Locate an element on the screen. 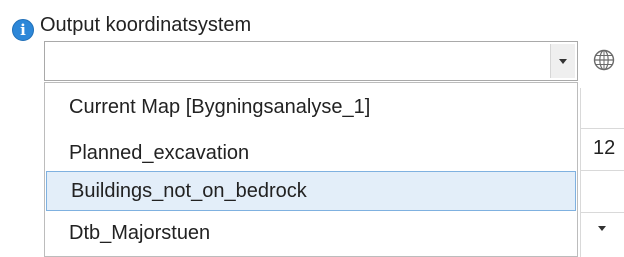 The image size is (624, 257). dropdown-option: Planned_excavation is located at coordinates (311, 153).